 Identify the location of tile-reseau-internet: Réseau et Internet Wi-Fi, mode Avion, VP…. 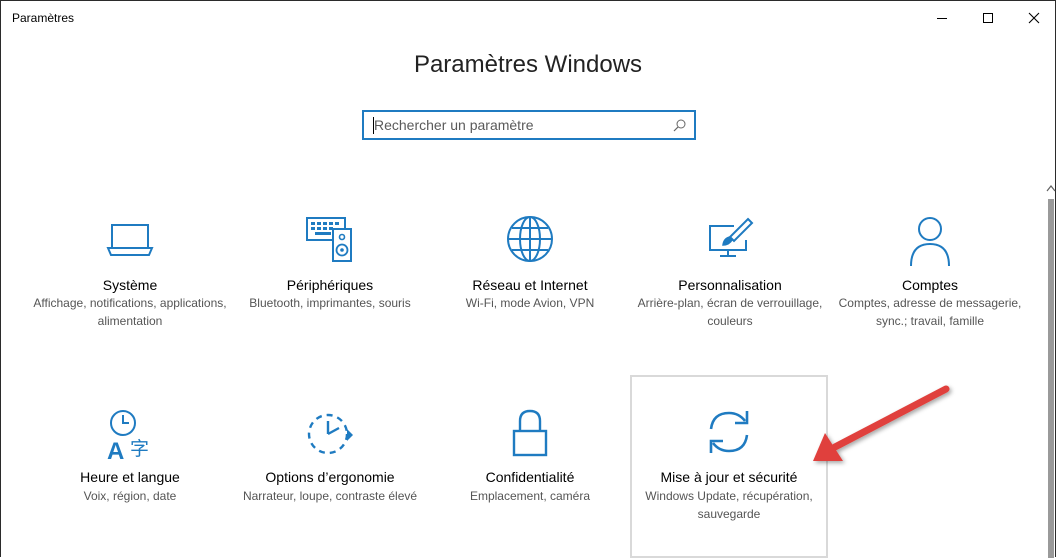
(530, 286).